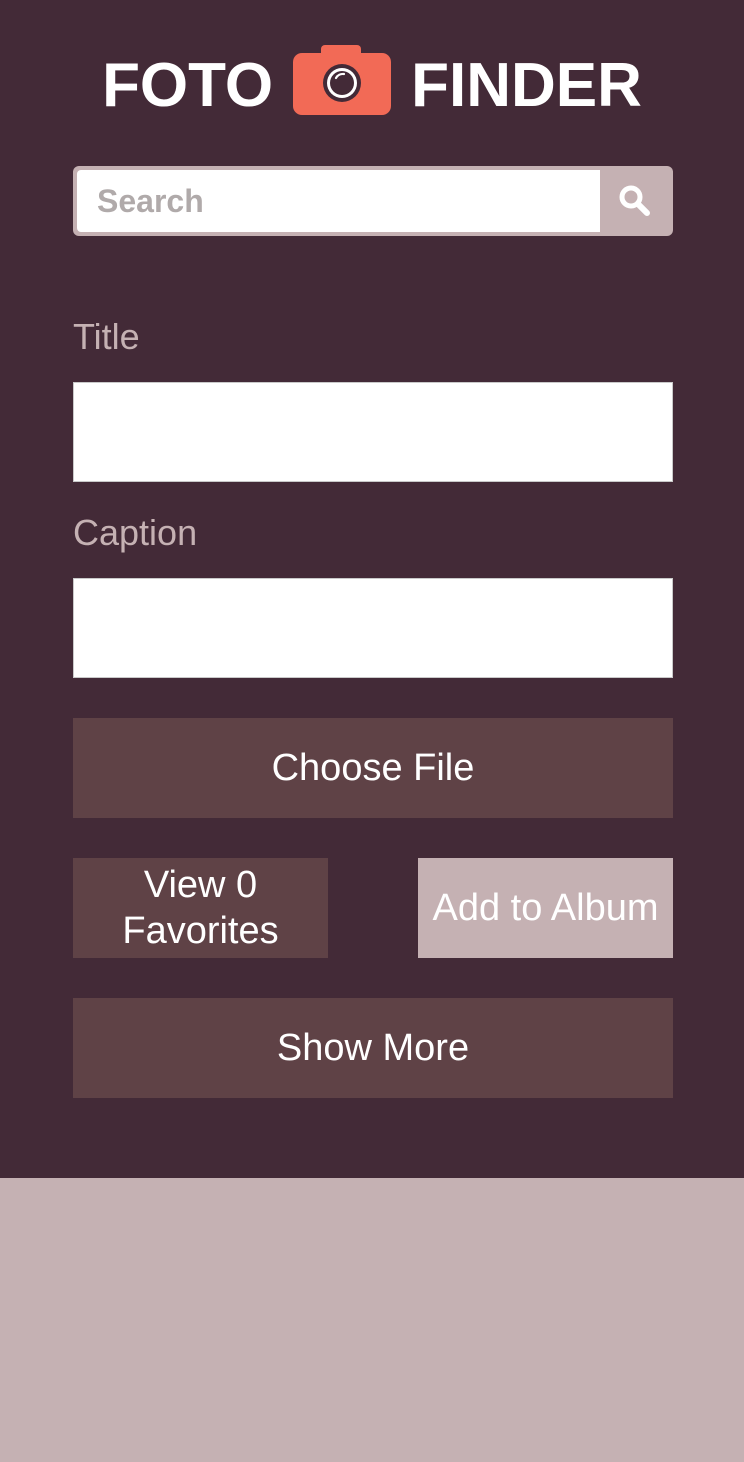  I want to click on search-bar, so click(373, 201).